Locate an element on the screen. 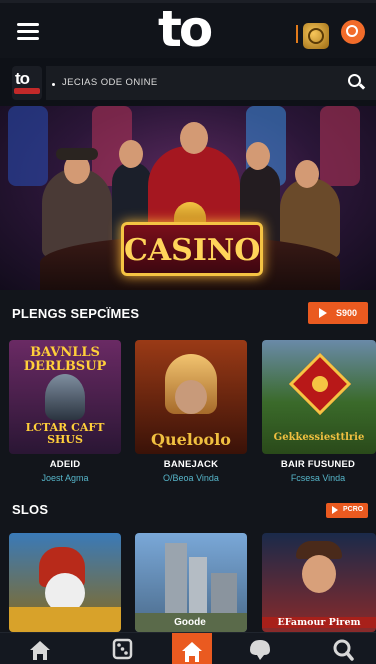 The height and width of the screenshot is (664, 376). dice-icon is located at coordinates (122, 649).